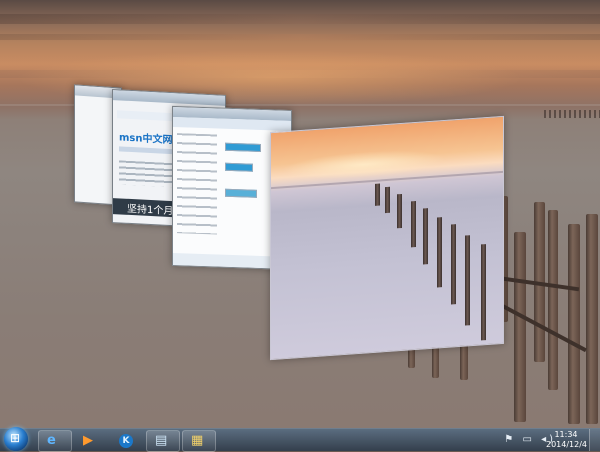  Describe the element at coordinates (387, 160) in the screenshot. I see `photo-sunrise` at that location.